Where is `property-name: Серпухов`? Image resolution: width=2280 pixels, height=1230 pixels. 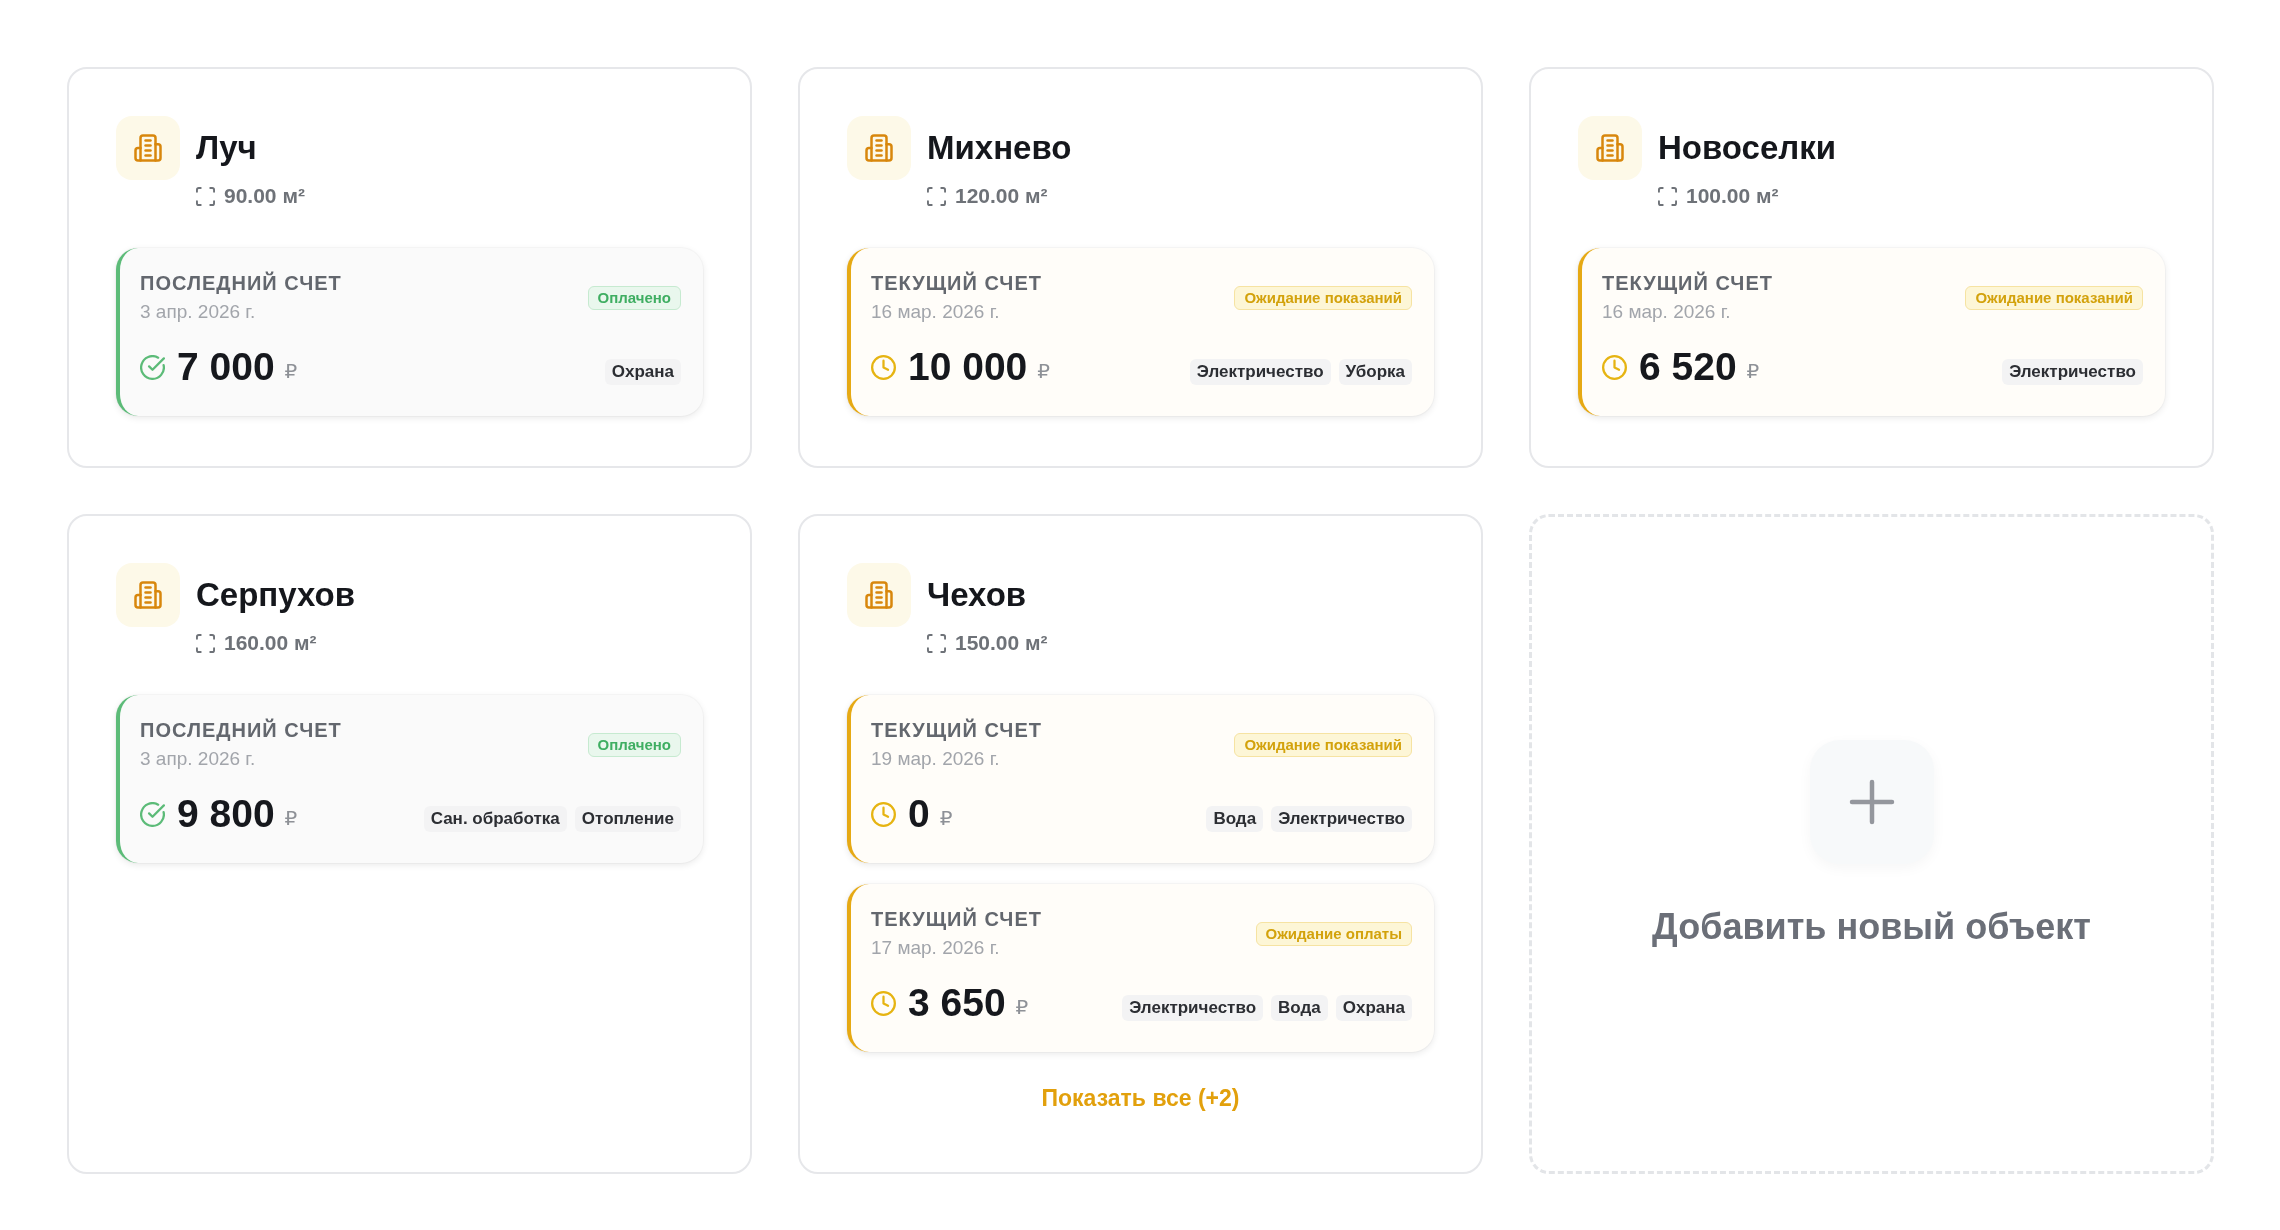
property-name: Серпухов is located at coordinates (275, 595).